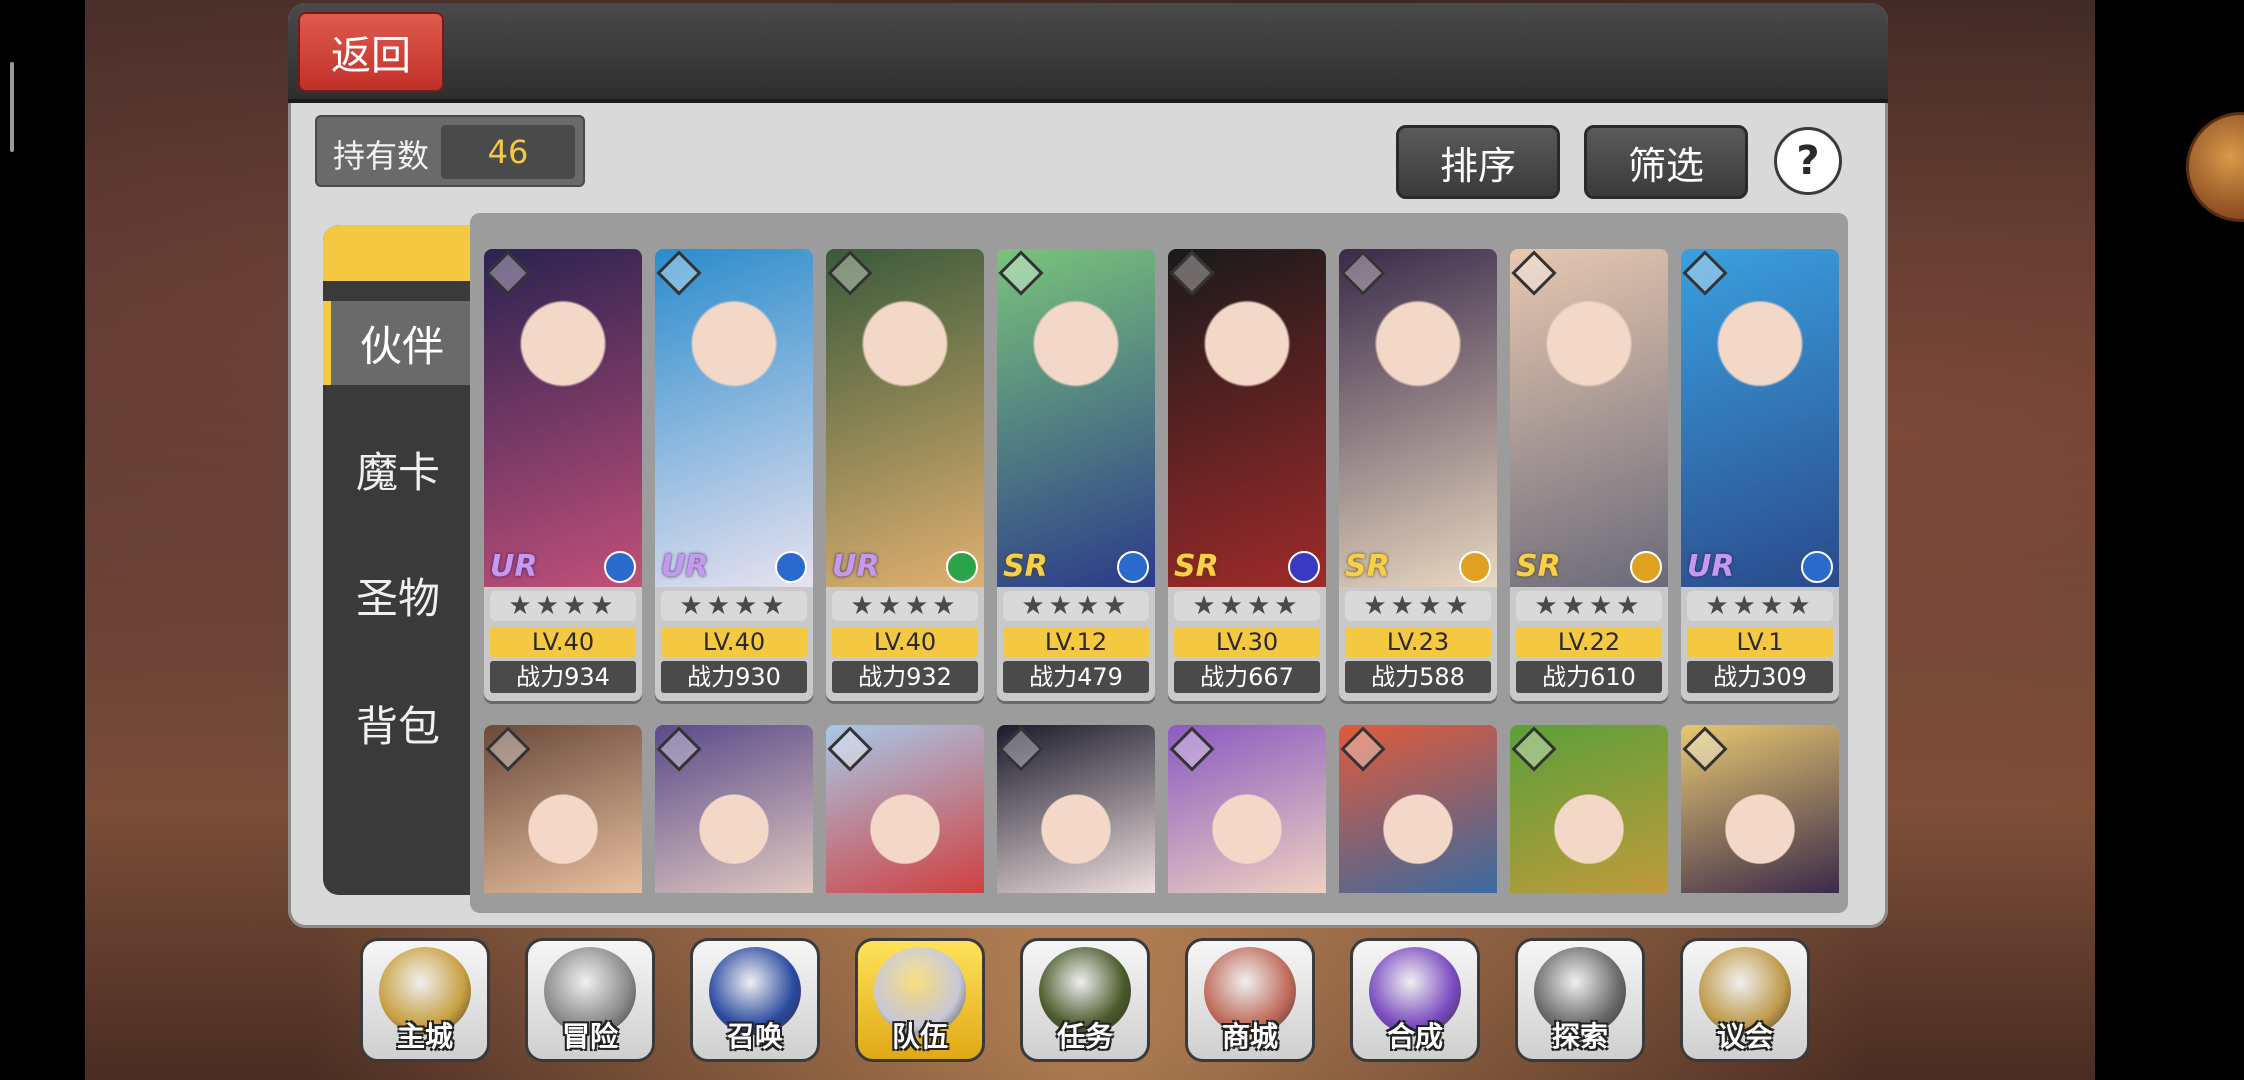  What do you see at coordinates (1744, 1036) in the screenshot?
I see `nav-label: 议会` at bounding box center [1744, 1036].